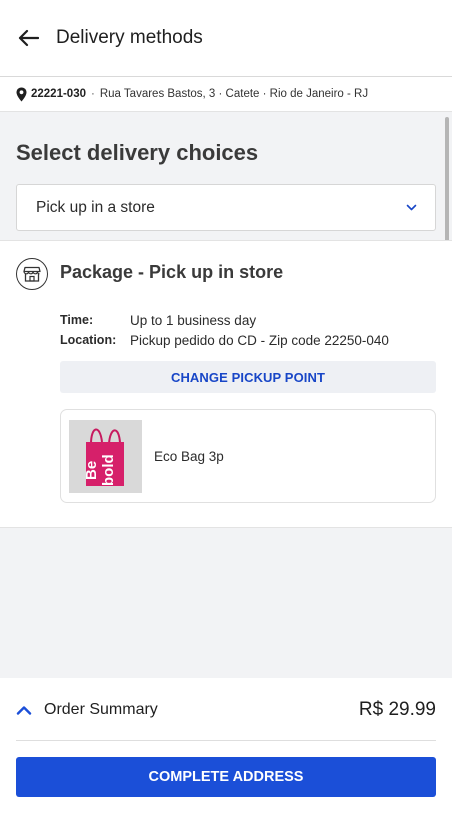  Describe the element at coordinates (21, 94) in the screenshot. I see `map-pin-icon` at that location.